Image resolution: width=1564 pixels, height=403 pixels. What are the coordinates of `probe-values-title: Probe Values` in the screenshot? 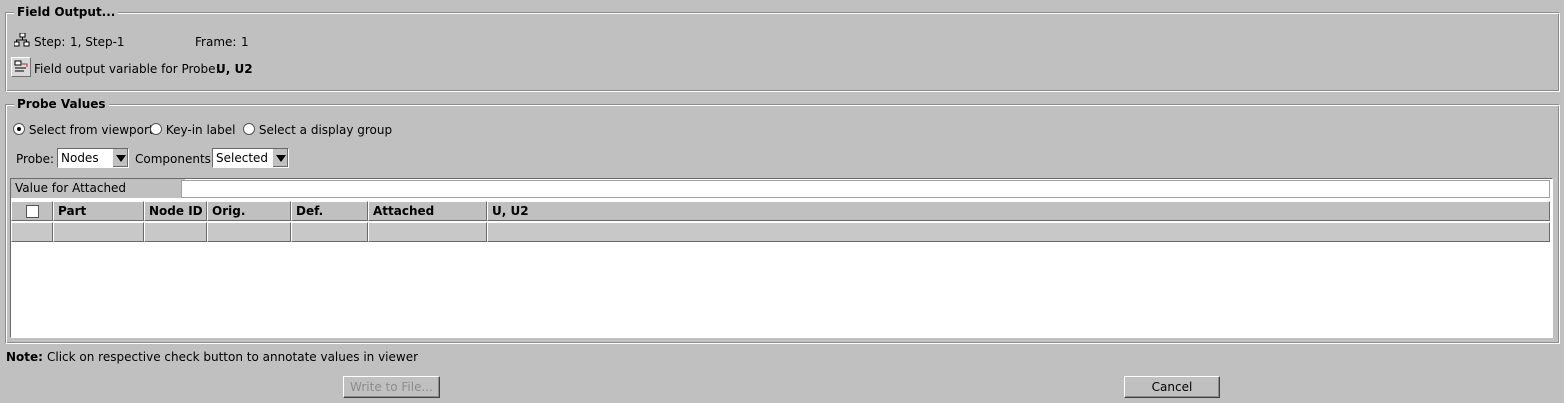 It's located at (61, 104).